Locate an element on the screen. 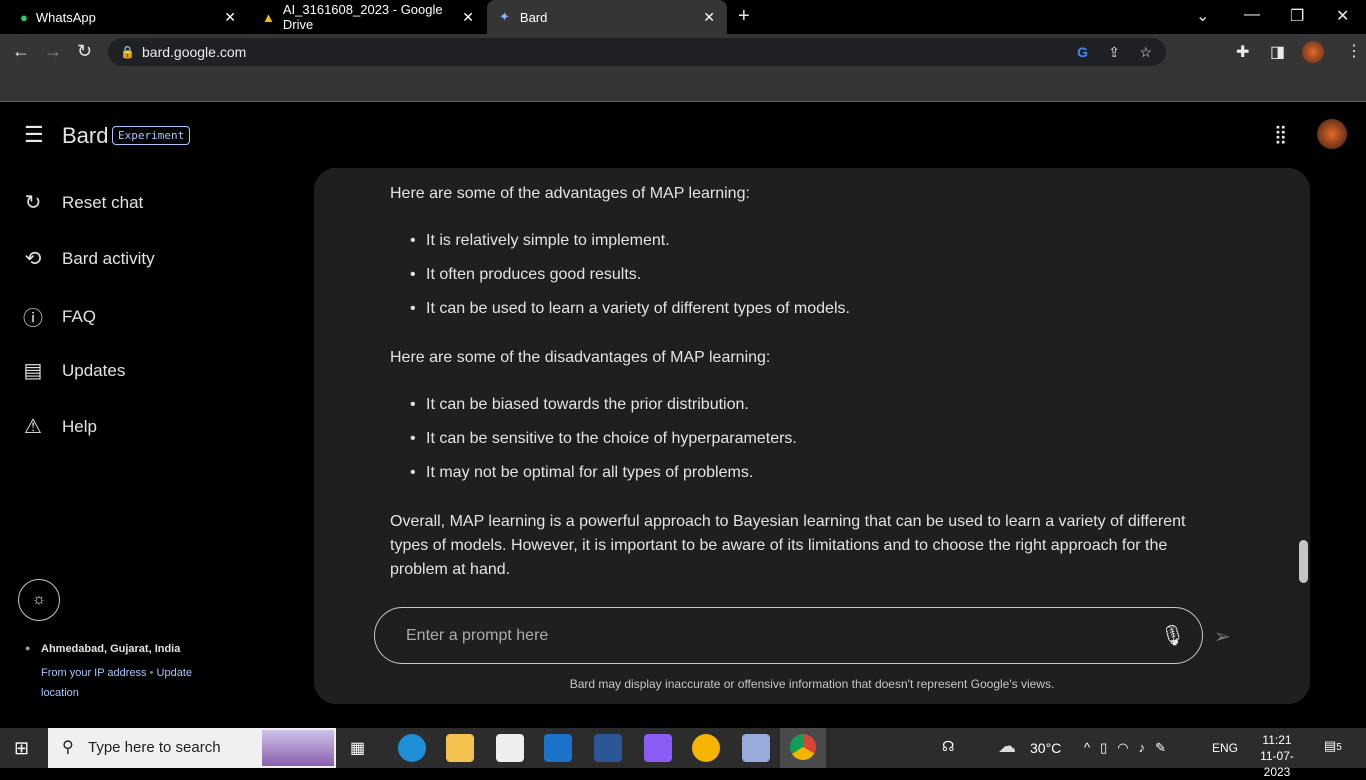 This screenshot has height=780, width=1366. sidebar-item-reset-chat: ↻ Reset chat is located at coordinates (83, 202).